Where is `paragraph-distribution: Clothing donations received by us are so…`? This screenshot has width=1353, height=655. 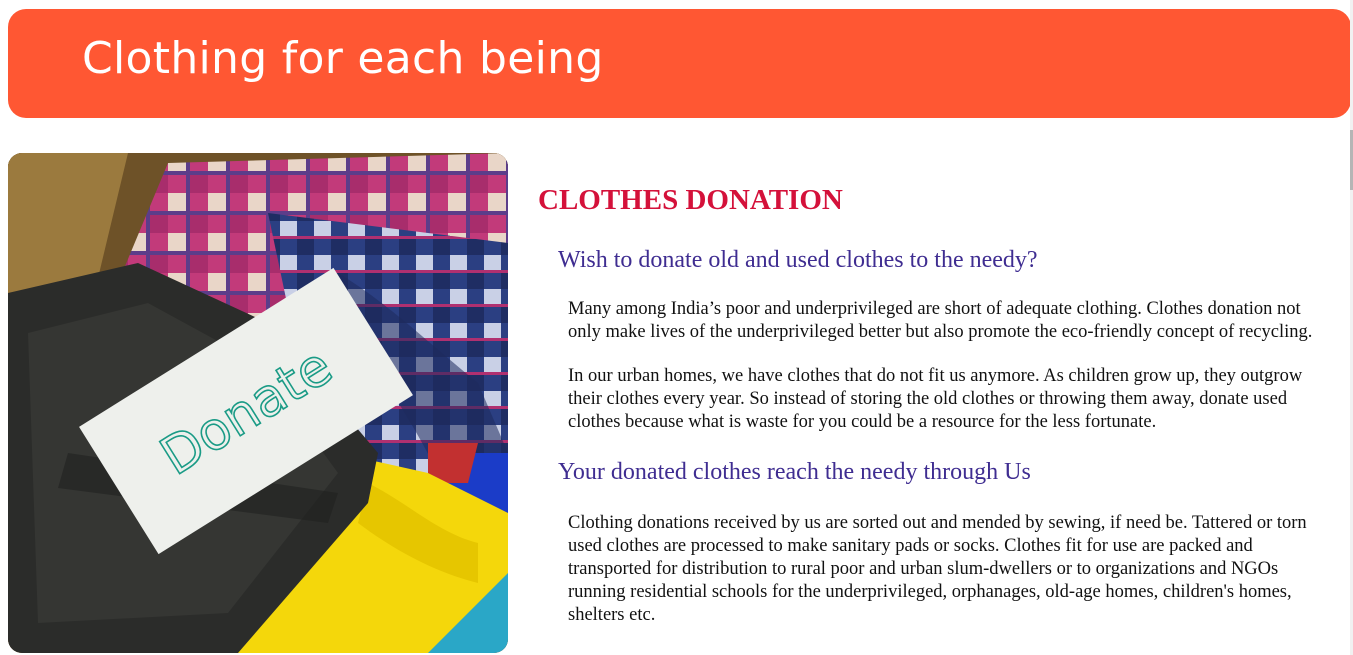 paragraph-distribution: Clothing donations received by us are so… is located at coordinates (937, 569).